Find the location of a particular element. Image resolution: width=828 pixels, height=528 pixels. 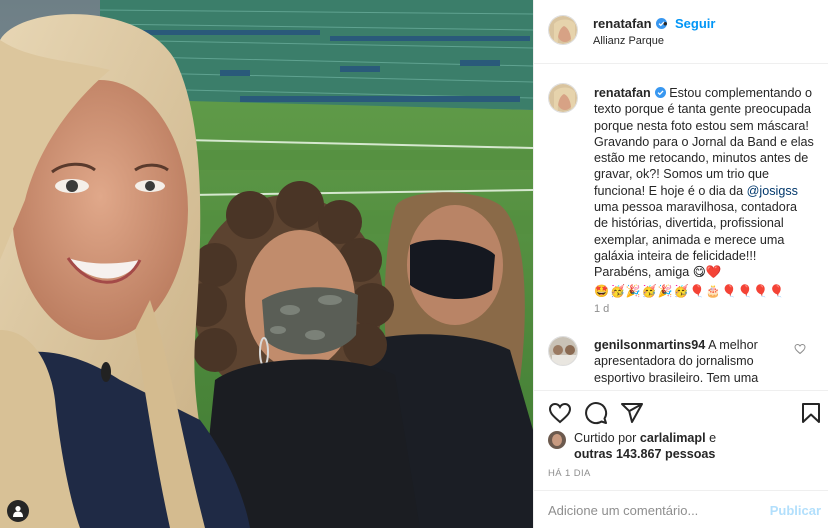

publish-button: Publicar is located at coordinates (795, 510).